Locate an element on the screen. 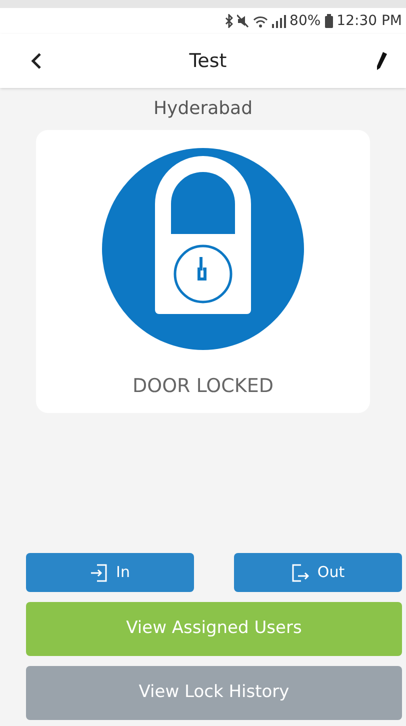 This screenshot has height=726, width=406. back-button is located at coordinates (36, 61).